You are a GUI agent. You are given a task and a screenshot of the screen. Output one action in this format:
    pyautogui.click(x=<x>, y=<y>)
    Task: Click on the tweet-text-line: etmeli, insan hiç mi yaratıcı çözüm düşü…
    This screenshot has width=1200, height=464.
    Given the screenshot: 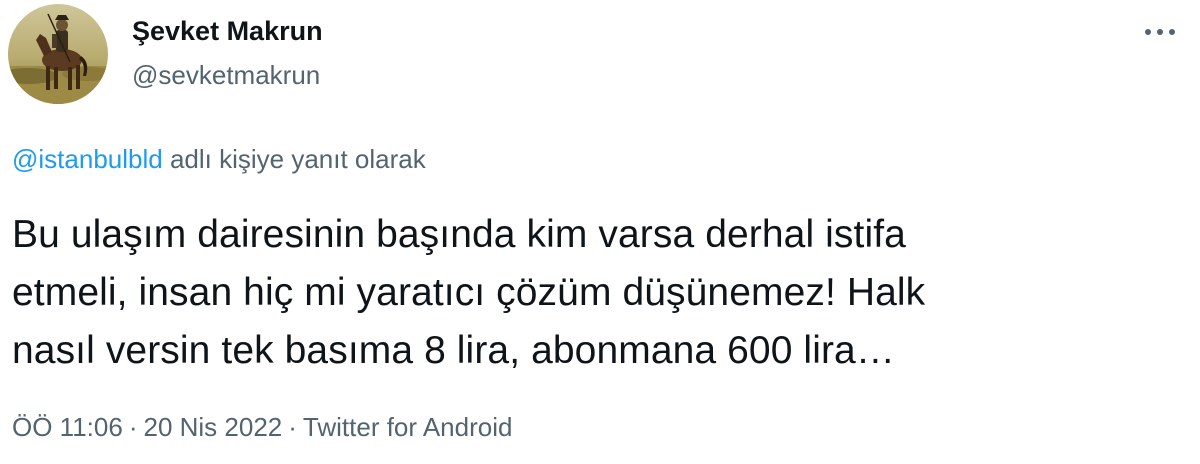 What is the action you would take?
    pyautogui.click(x=469, y=292)
    